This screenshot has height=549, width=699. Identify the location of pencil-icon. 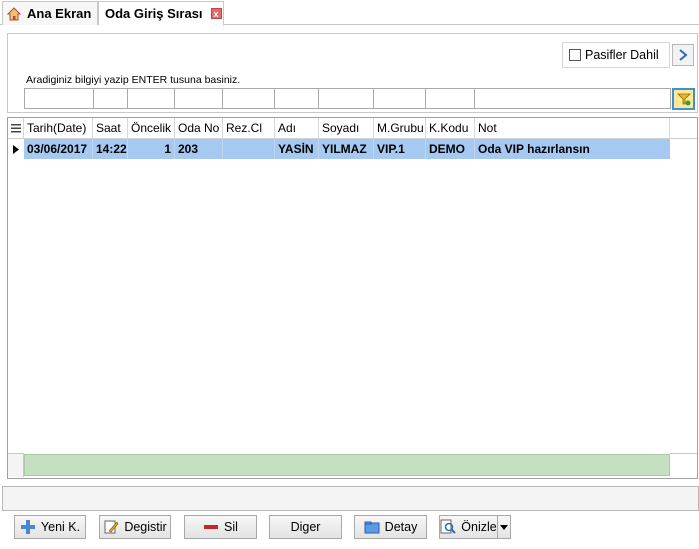
(111, 527).